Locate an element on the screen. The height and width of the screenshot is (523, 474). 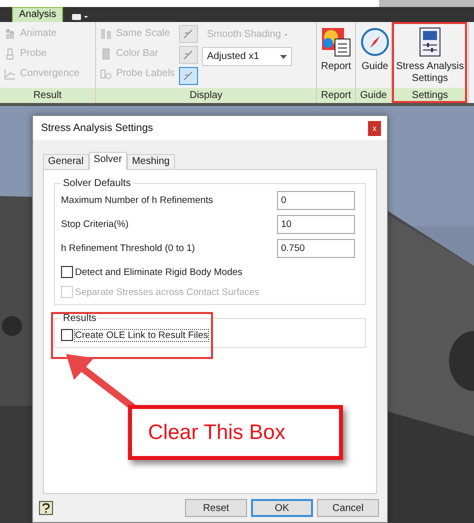
callout-text: Clear This Box is located at coordinates (217, 432).